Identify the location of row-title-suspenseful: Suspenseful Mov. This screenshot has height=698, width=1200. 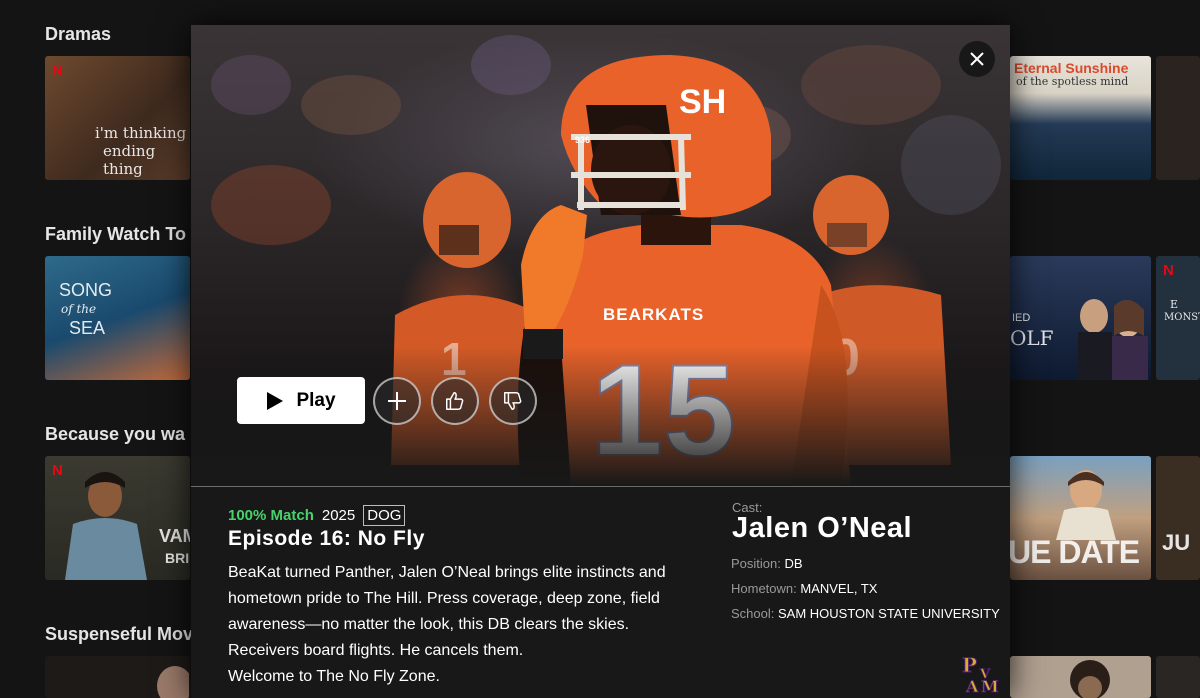
(119, 634).